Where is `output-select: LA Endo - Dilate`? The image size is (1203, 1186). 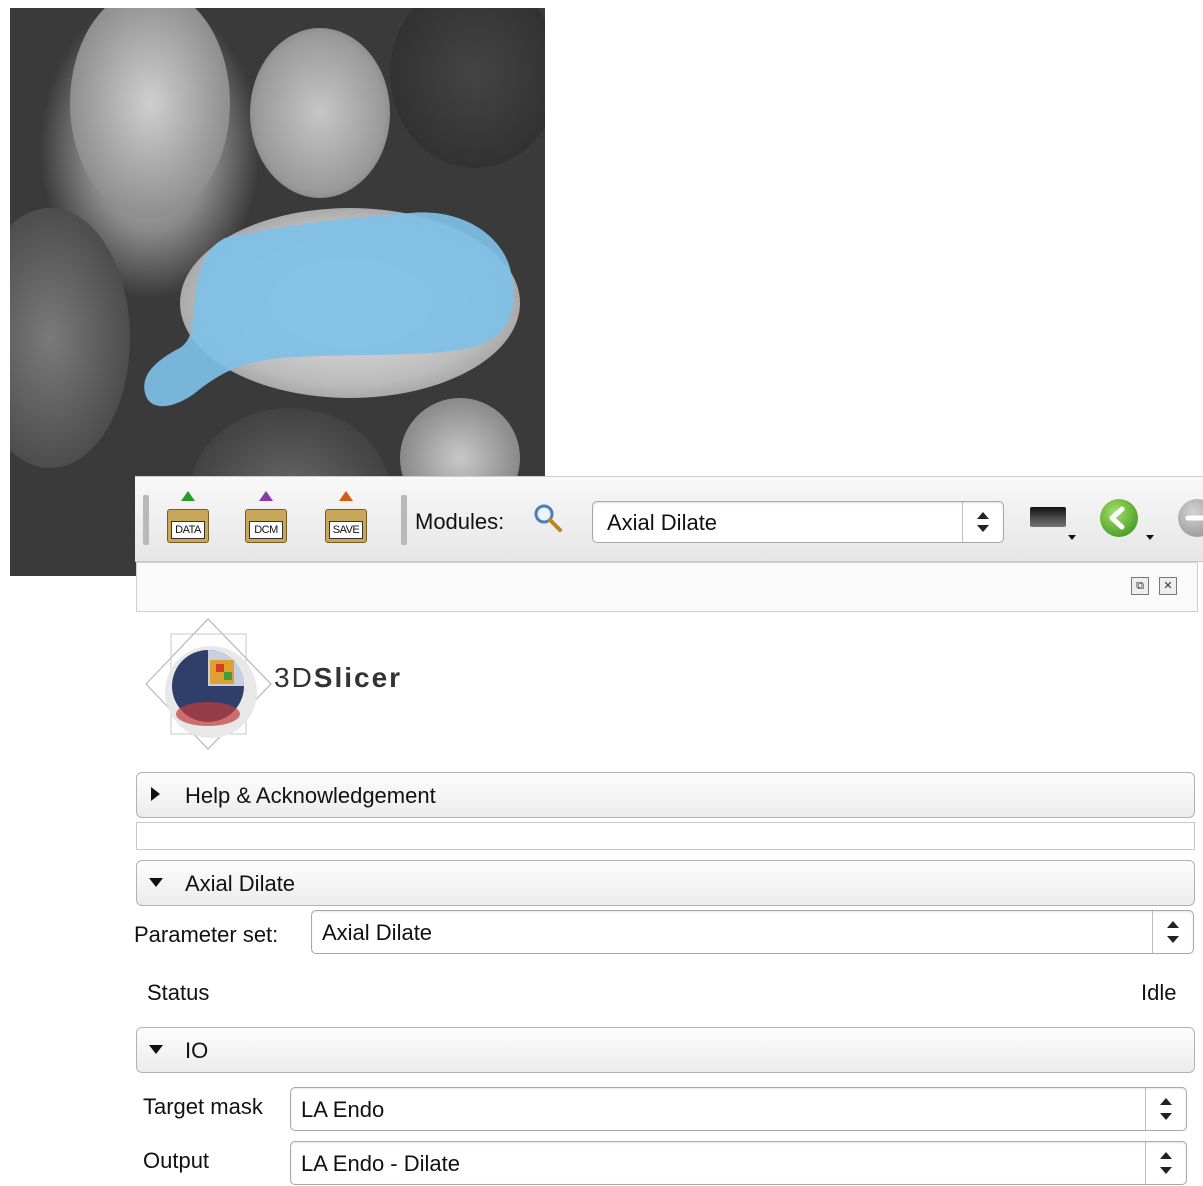 output-select: LA Endo - Dilate is located at coordinates (738, 1163).